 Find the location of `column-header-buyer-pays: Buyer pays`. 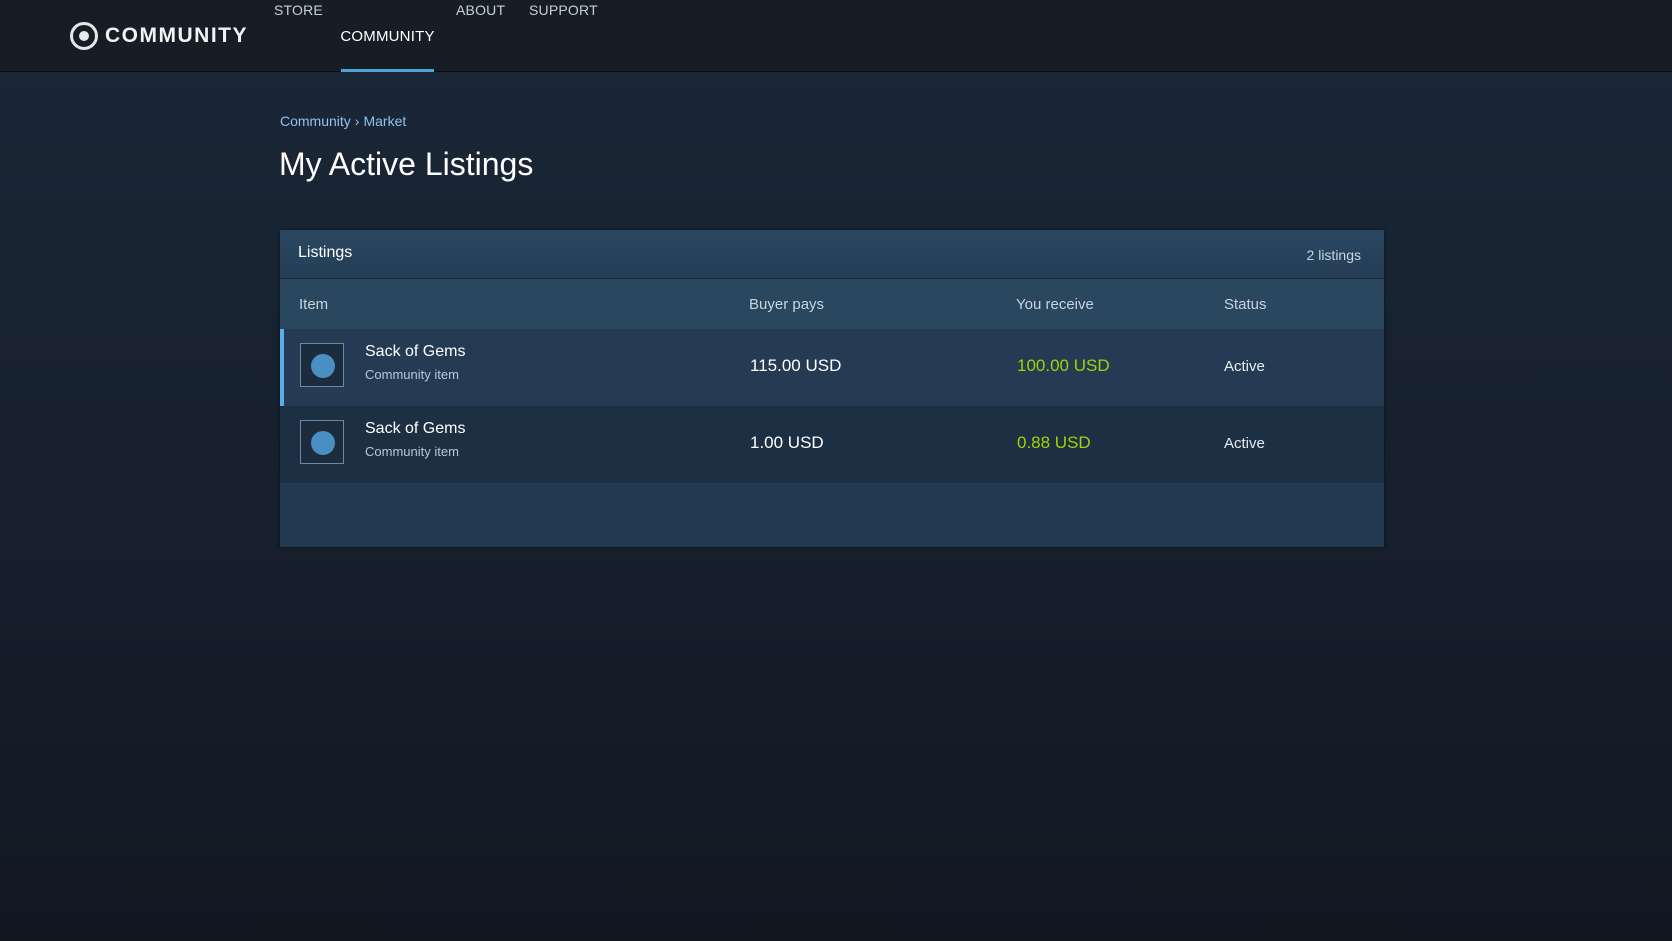

column-header-buyer-pays: Buyer pays is located at coordinates (787, 304).